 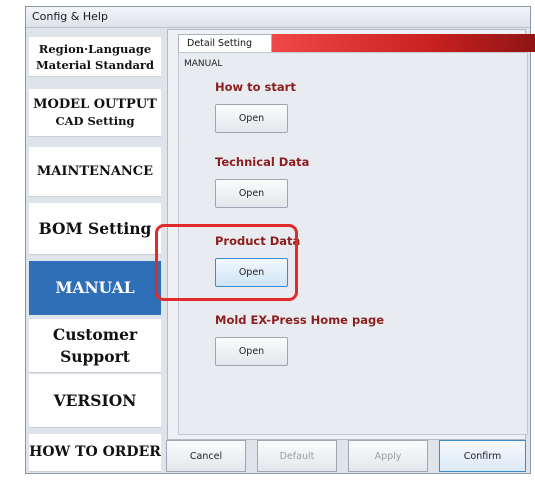 What do you see at coordinates (225, 43) in the screenshot?
I see `tab-detail-setting: Detail Setting` at bounding box center [225, 43].